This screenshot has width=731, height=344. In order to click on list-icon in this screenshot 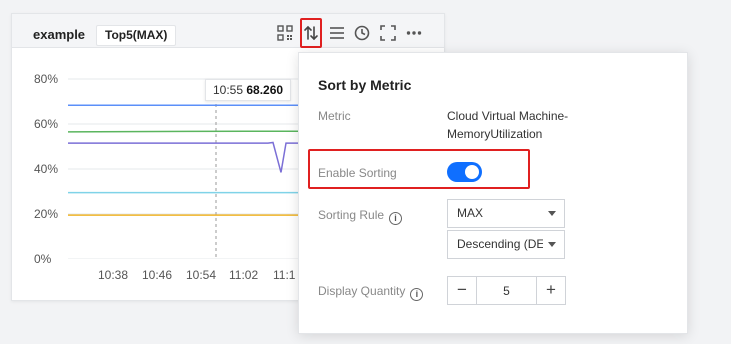, I will do `click(337, 33)`.